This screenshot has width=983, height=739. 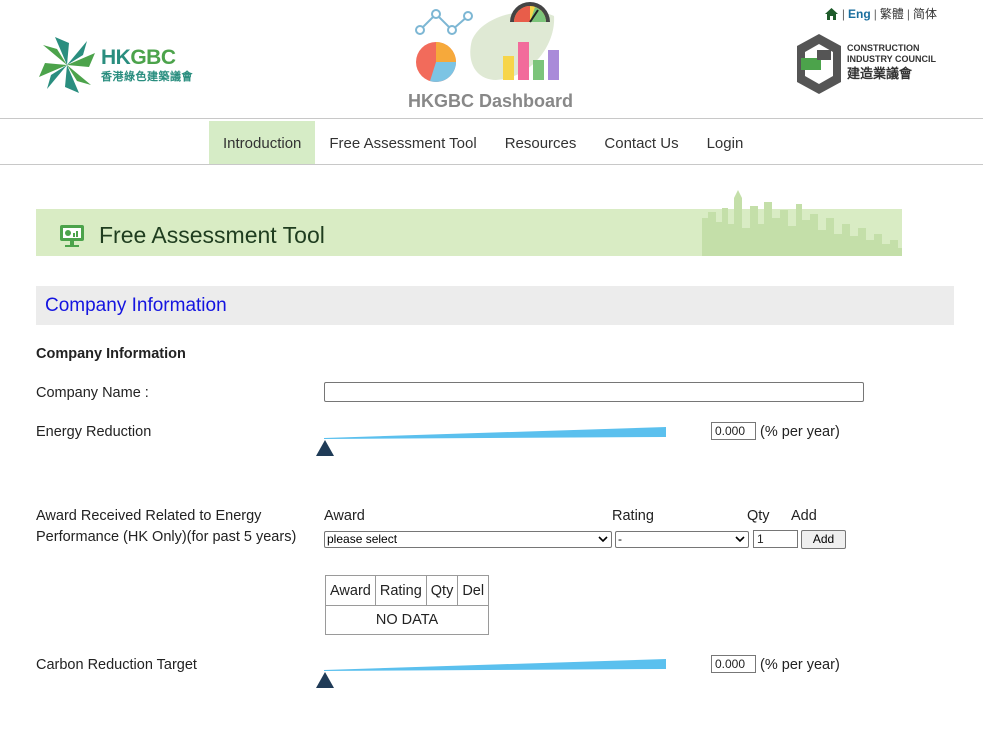 I want to click on rating-column-header: Rating, so click(x=633, y=516).